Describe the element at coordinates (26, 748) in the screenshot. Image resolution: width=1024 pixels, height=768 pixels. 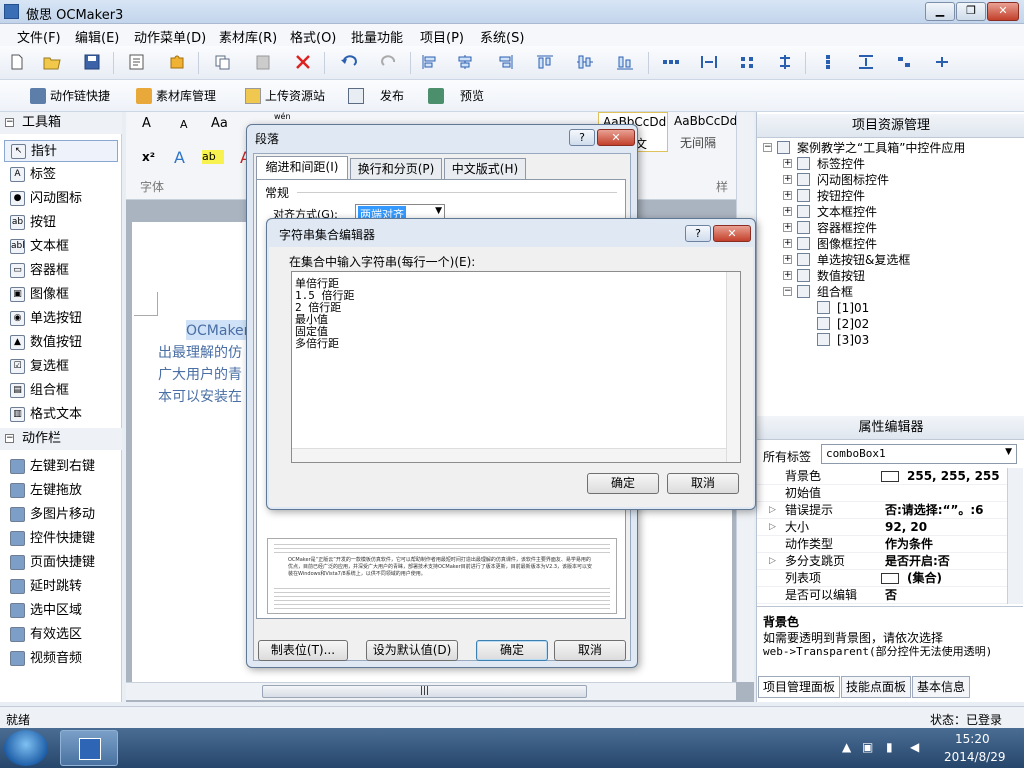
I see `start-button` at that location.